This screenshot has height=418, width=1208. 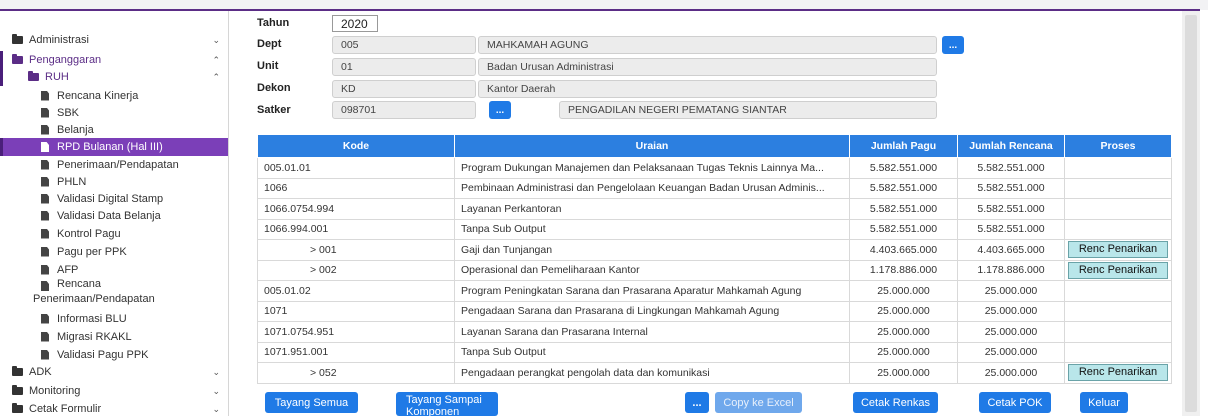 I want to click on tahun-label: Tahun, so click(x=273, y=23).